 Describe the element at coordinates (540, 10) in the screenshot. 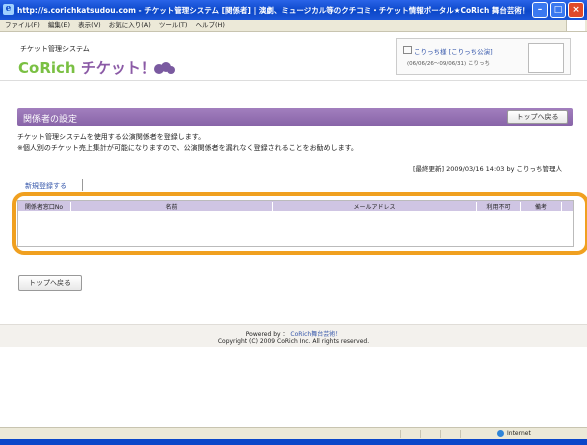

I see `minimize-button: –` at that location.